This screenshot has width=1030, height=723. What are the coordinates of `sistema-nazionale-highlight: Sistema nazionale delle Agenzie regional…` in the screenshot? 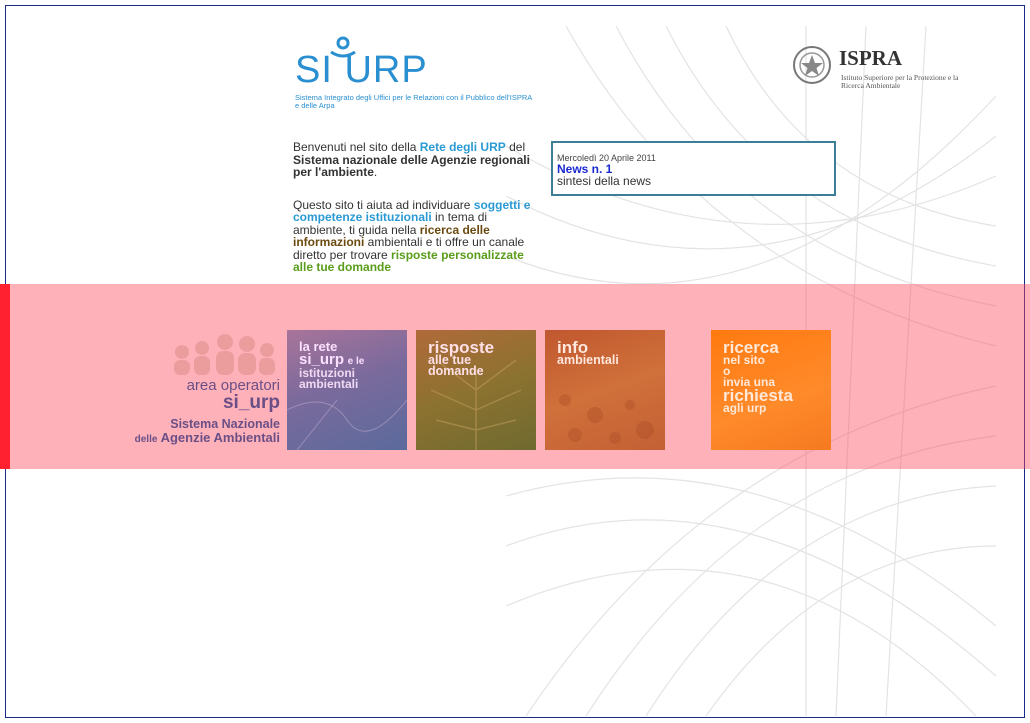 It's located at (411, 165).